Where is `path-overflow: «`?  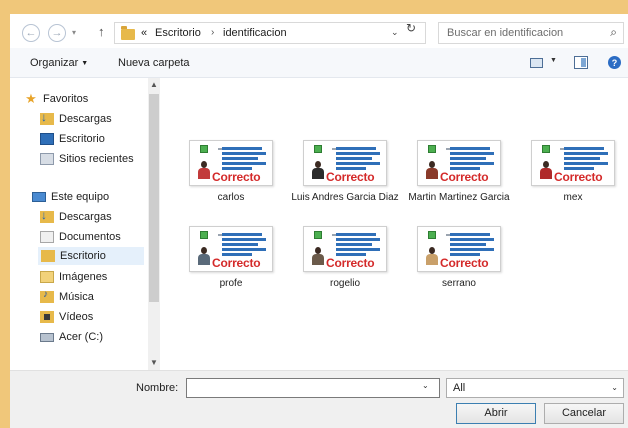 path-overflow: « is located at coordinates (144, 33).